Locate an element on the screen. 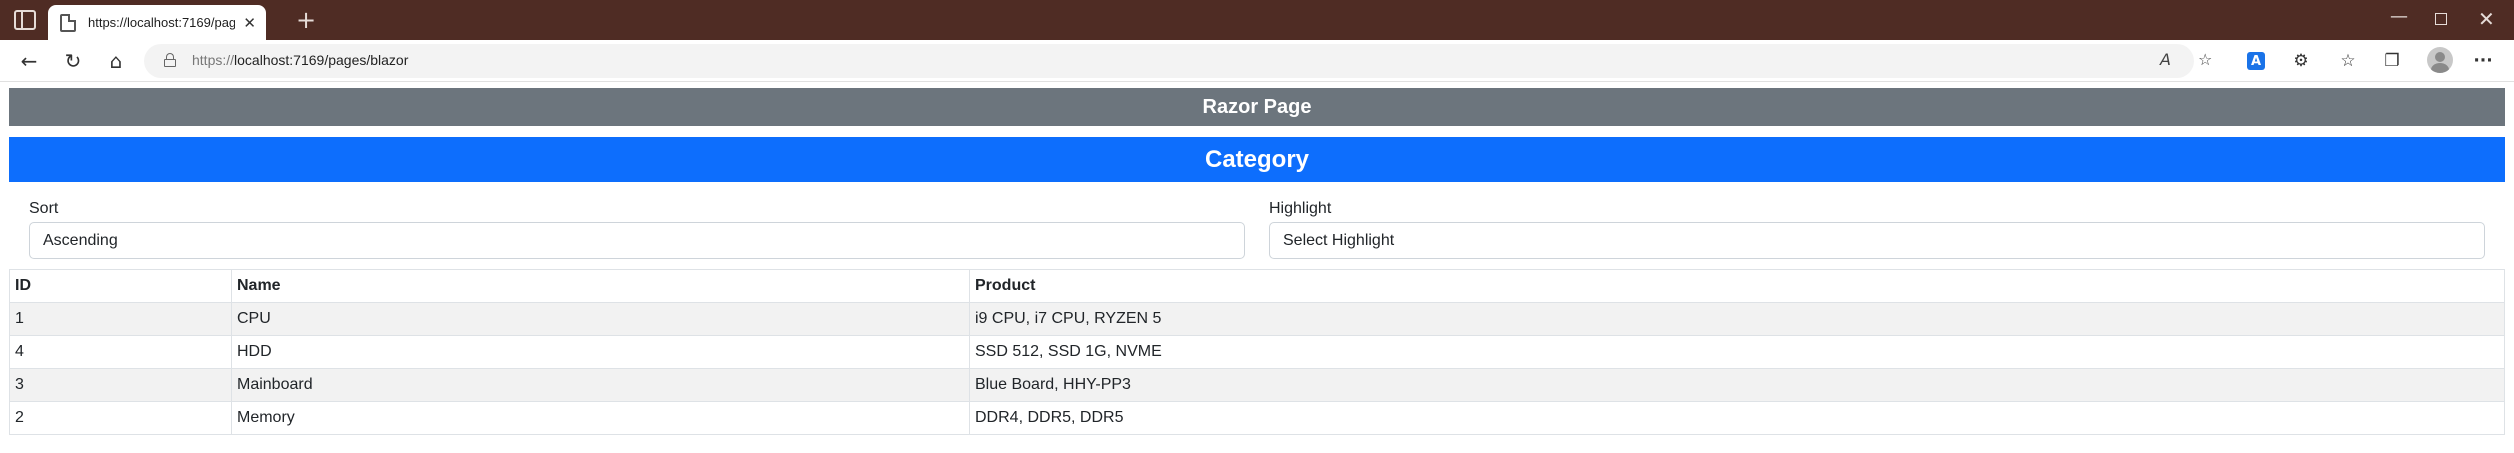 This screenshot has height=453, width=2514. tab-actions-icon is located at coordinates (25, 20).